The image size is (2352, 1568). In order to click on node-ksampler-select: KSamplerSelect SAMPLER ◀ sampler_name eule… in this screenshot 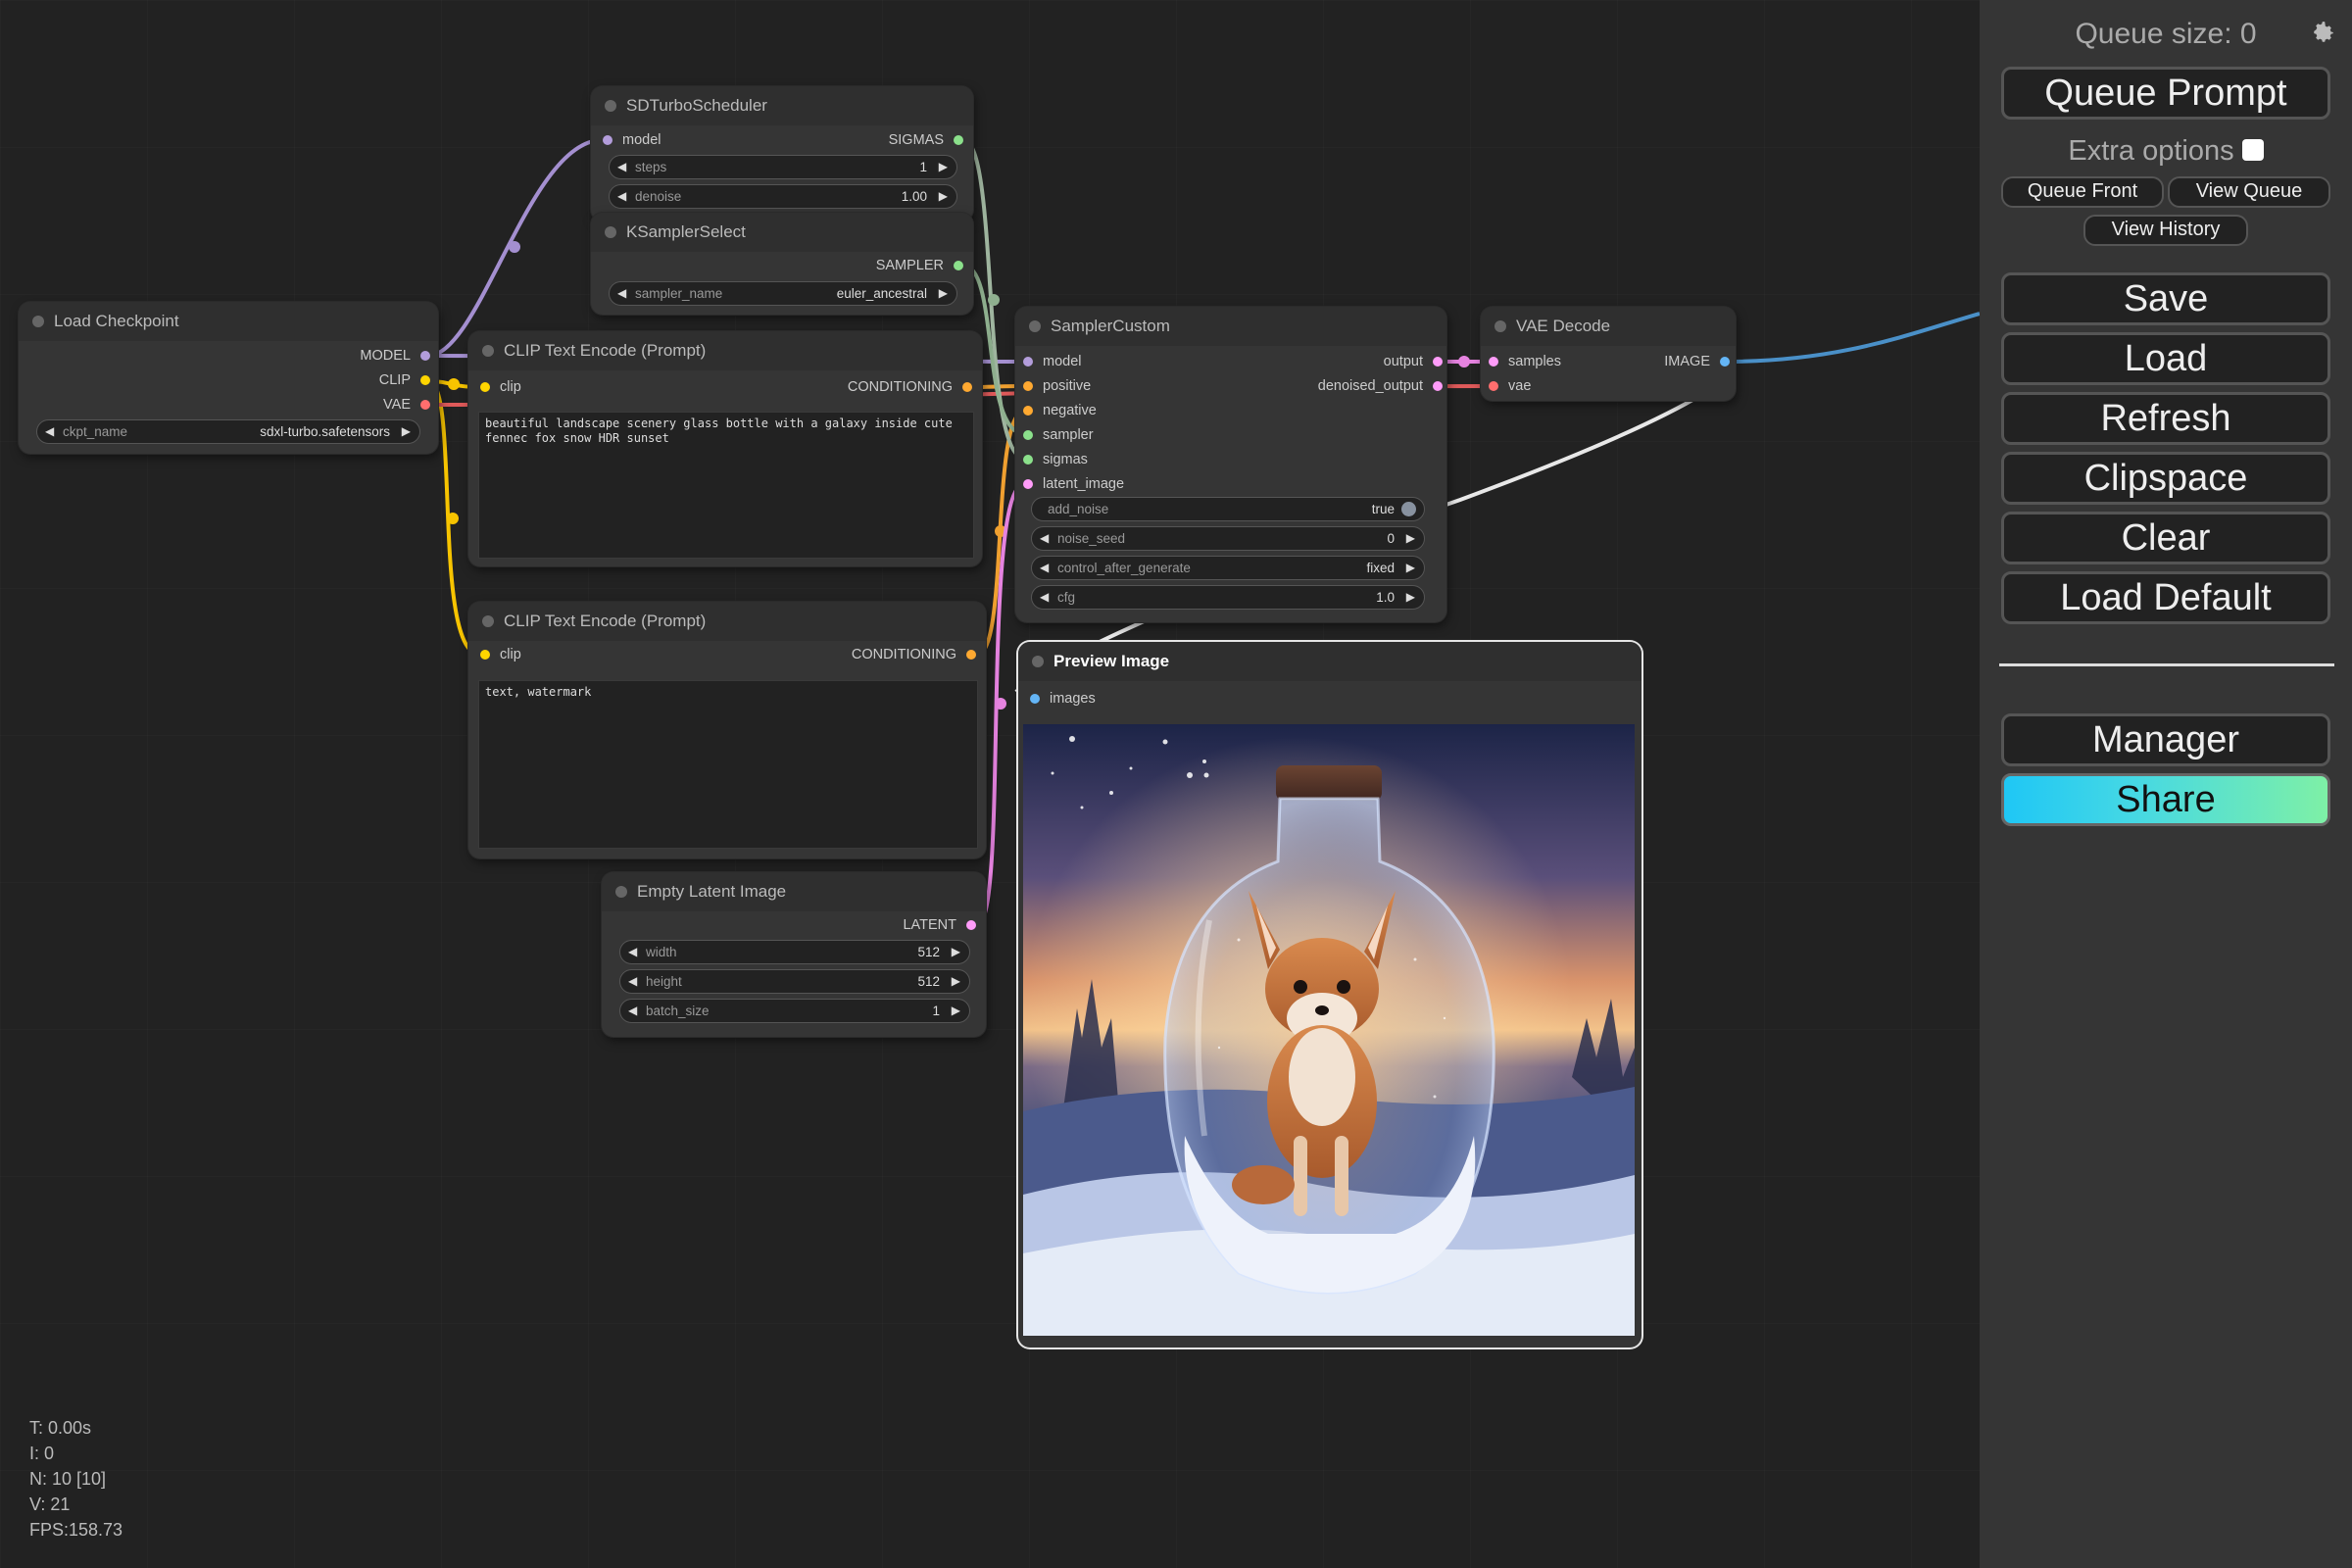, I will do `click(782, 264)`.